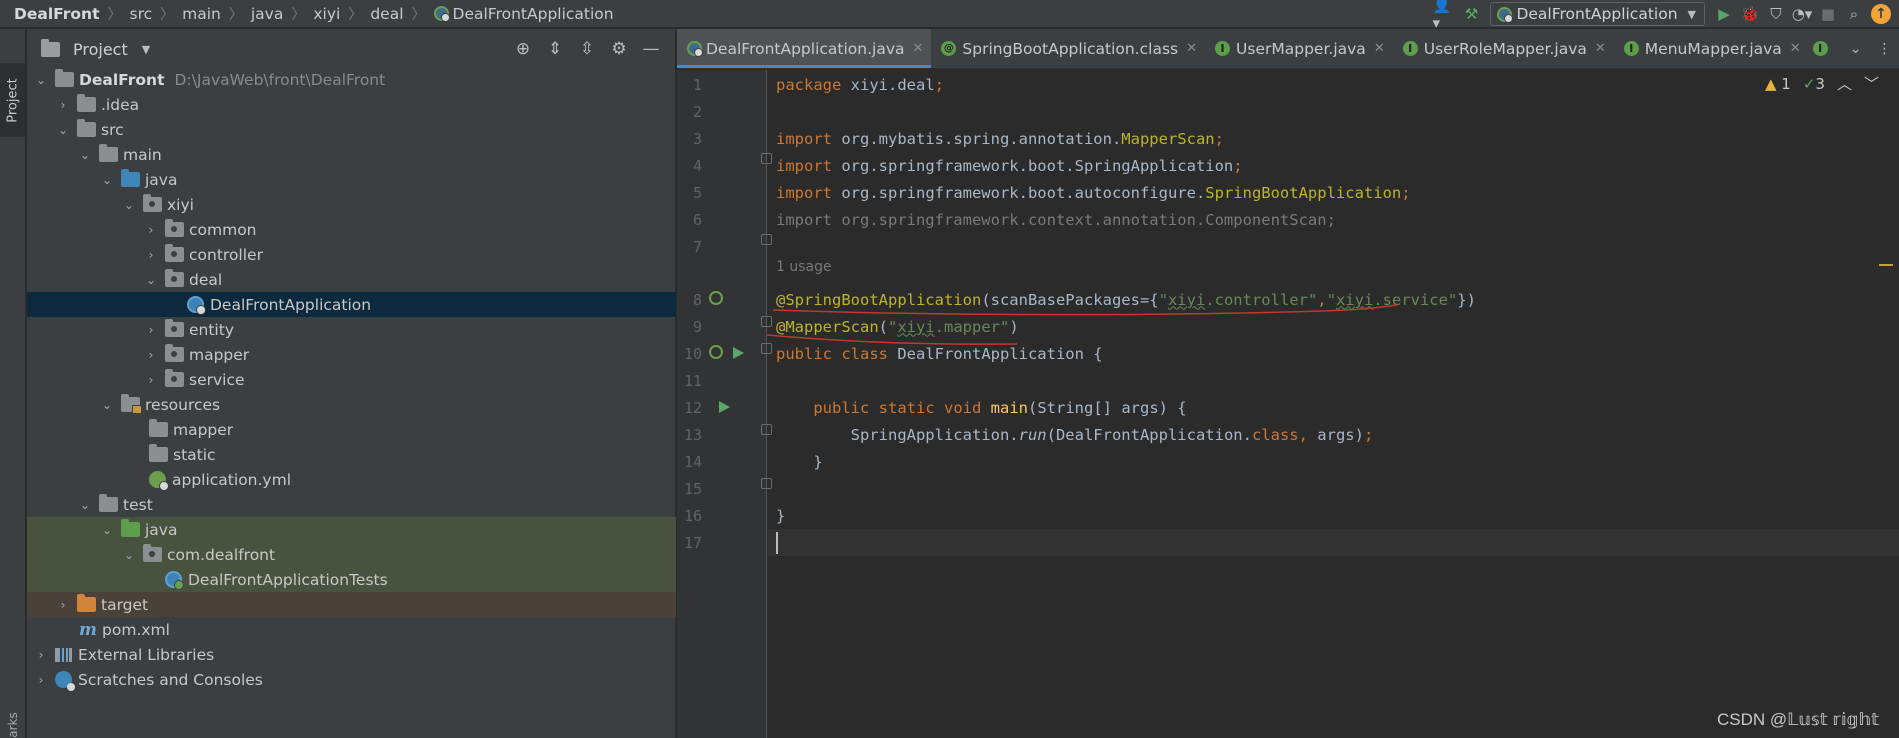 This screenshot has width=1899, height=738. Describe the element at coordinates (351, 229) in the screenshot. I see `tree-item-common: › common` at that location.